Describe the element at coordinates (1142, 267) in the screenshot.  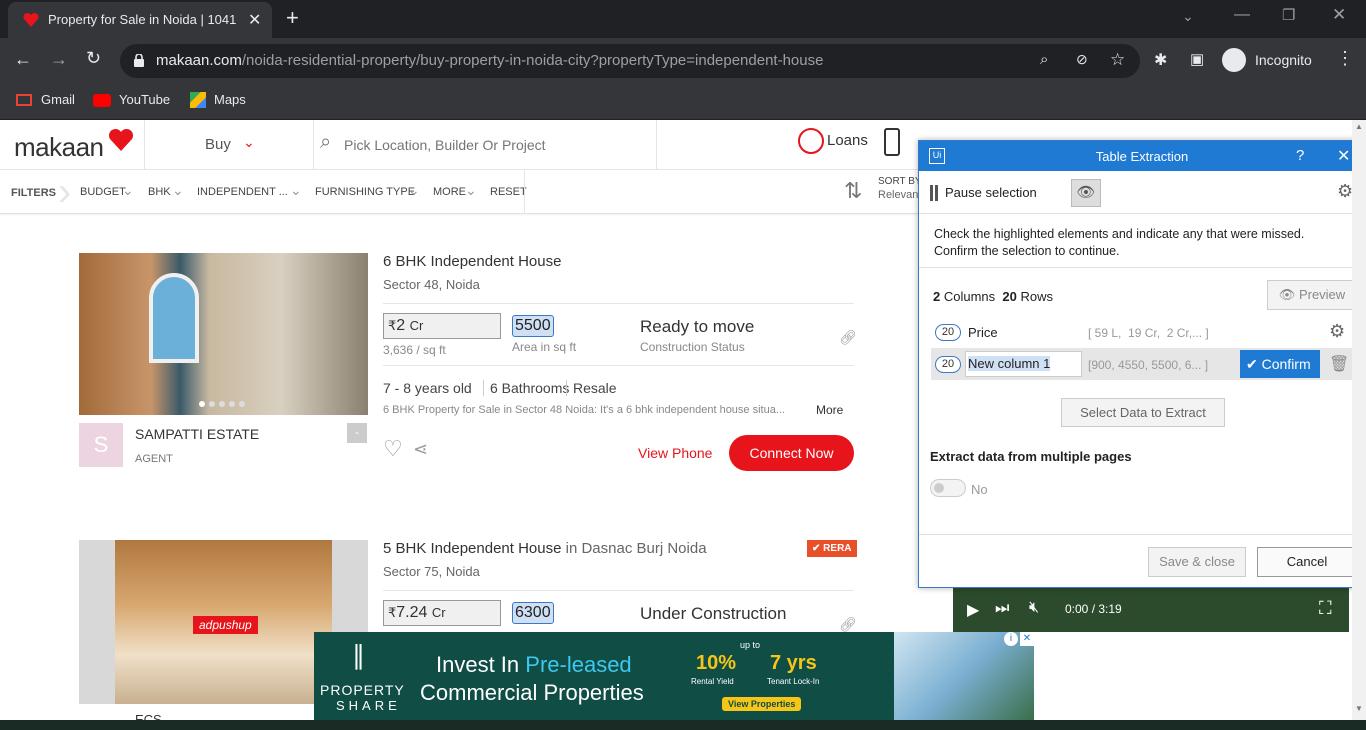
I see `dialog-divider` at that location.